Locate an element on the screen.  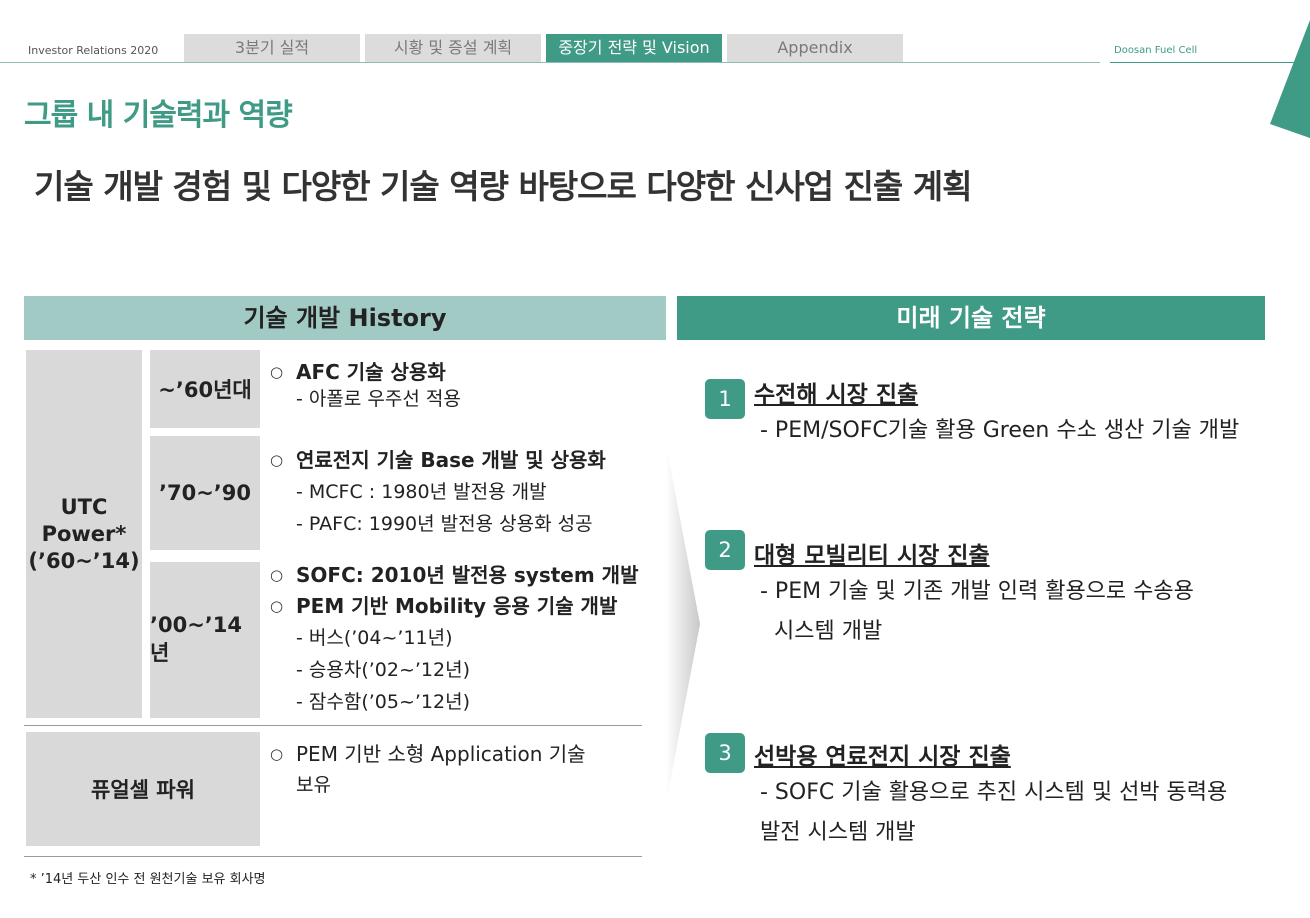
period-detail: AFC 기술 상용화 - 아폴로 우주선 적용 is located at coordinates (460, 386).